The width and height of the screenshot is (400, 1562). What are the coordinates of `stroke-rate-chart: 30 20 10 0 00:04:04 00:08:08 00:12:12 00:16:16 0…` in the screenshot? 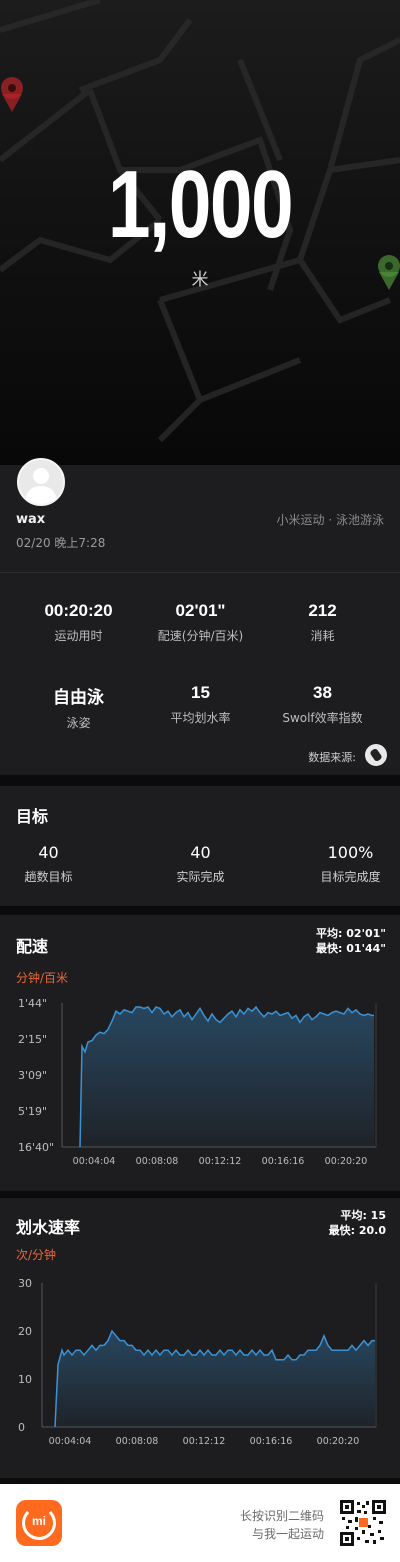 It's located at (197, 1362).